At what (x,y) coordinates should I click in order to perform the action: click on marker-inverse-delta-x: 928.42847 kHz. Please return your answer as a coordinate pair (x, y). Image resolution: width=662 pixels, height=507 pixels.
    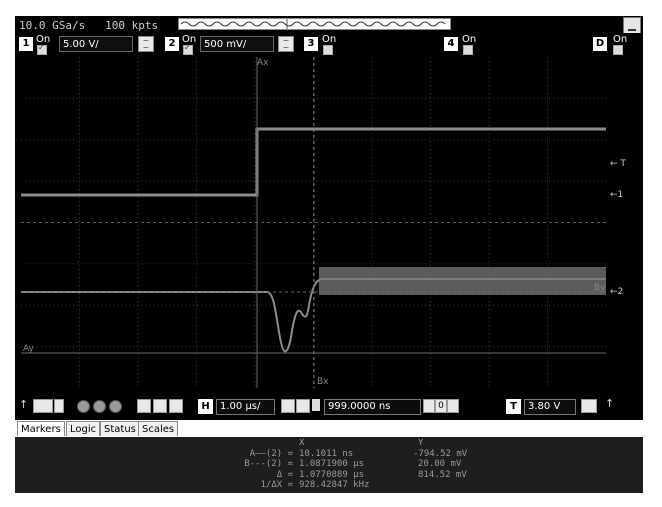
    Looking at the image, I should click on (334, 485).